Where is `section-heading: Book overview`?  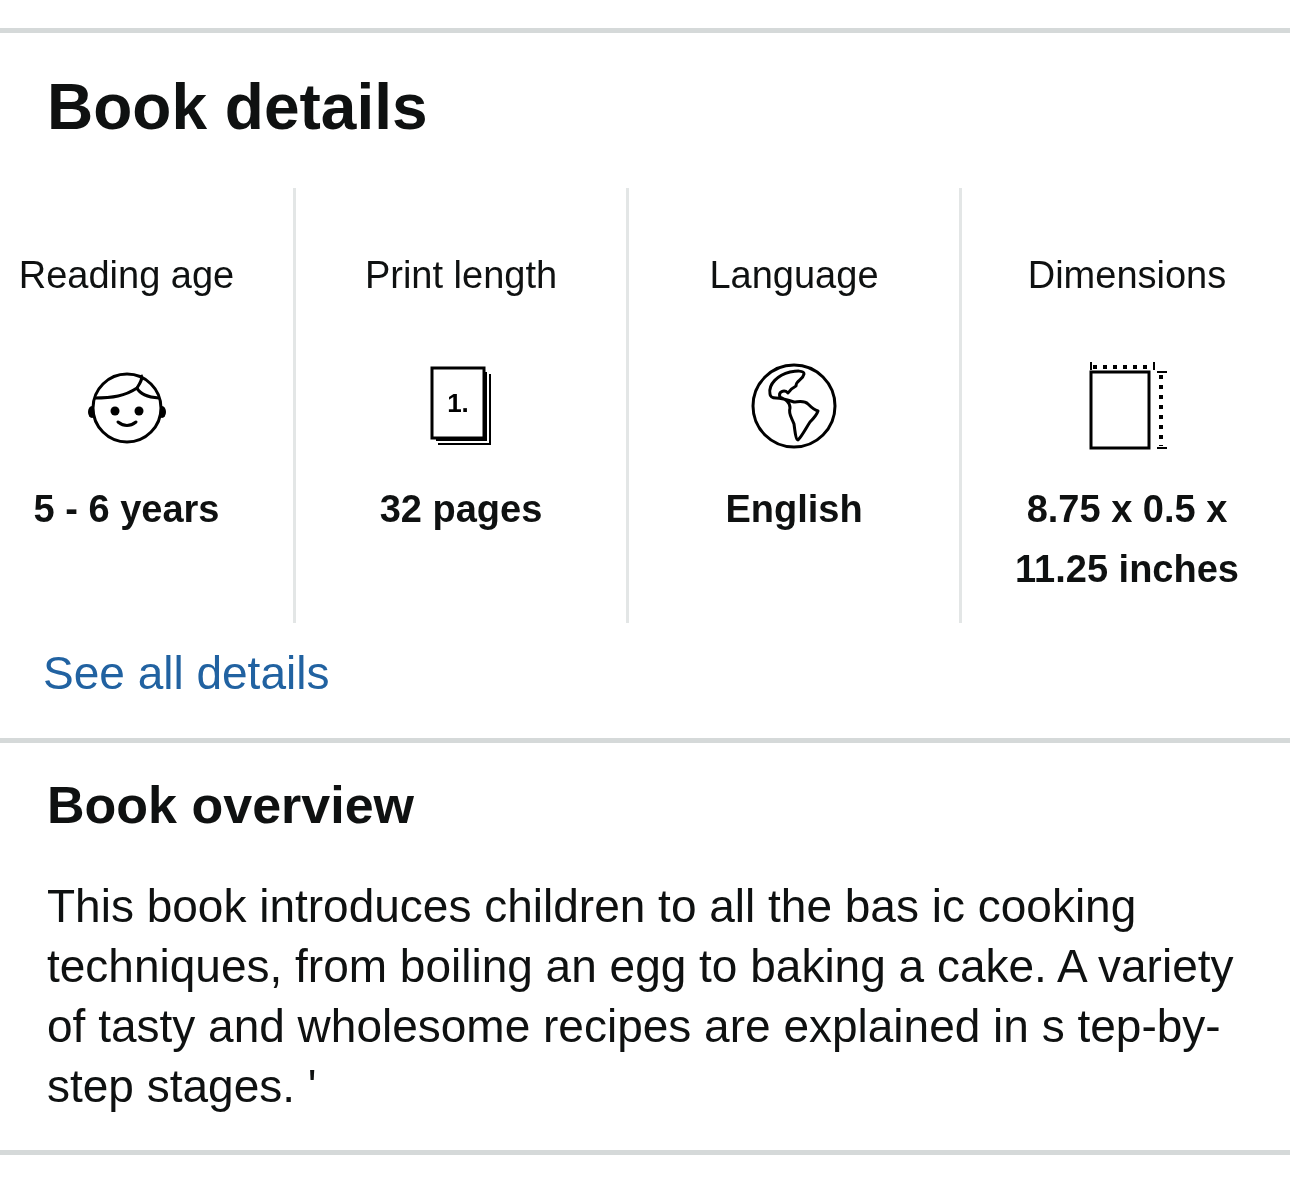 section-heading: Book overview is located at coordinates (231, 805).